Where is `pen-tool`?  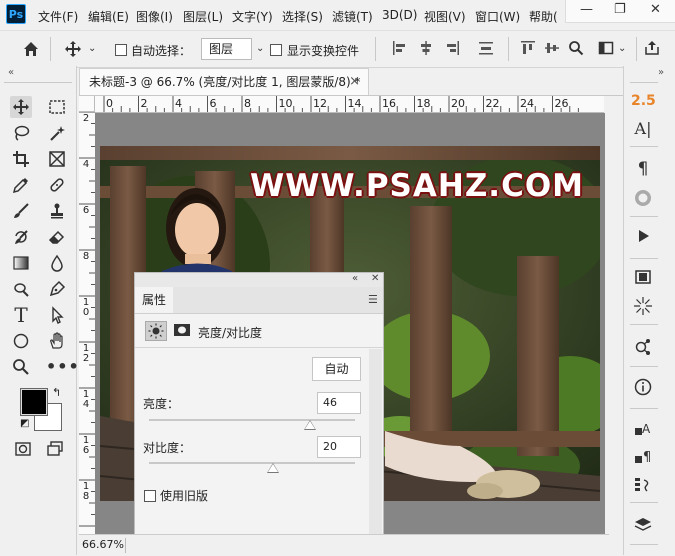 pen-tool is located at coordinates (57, 289).